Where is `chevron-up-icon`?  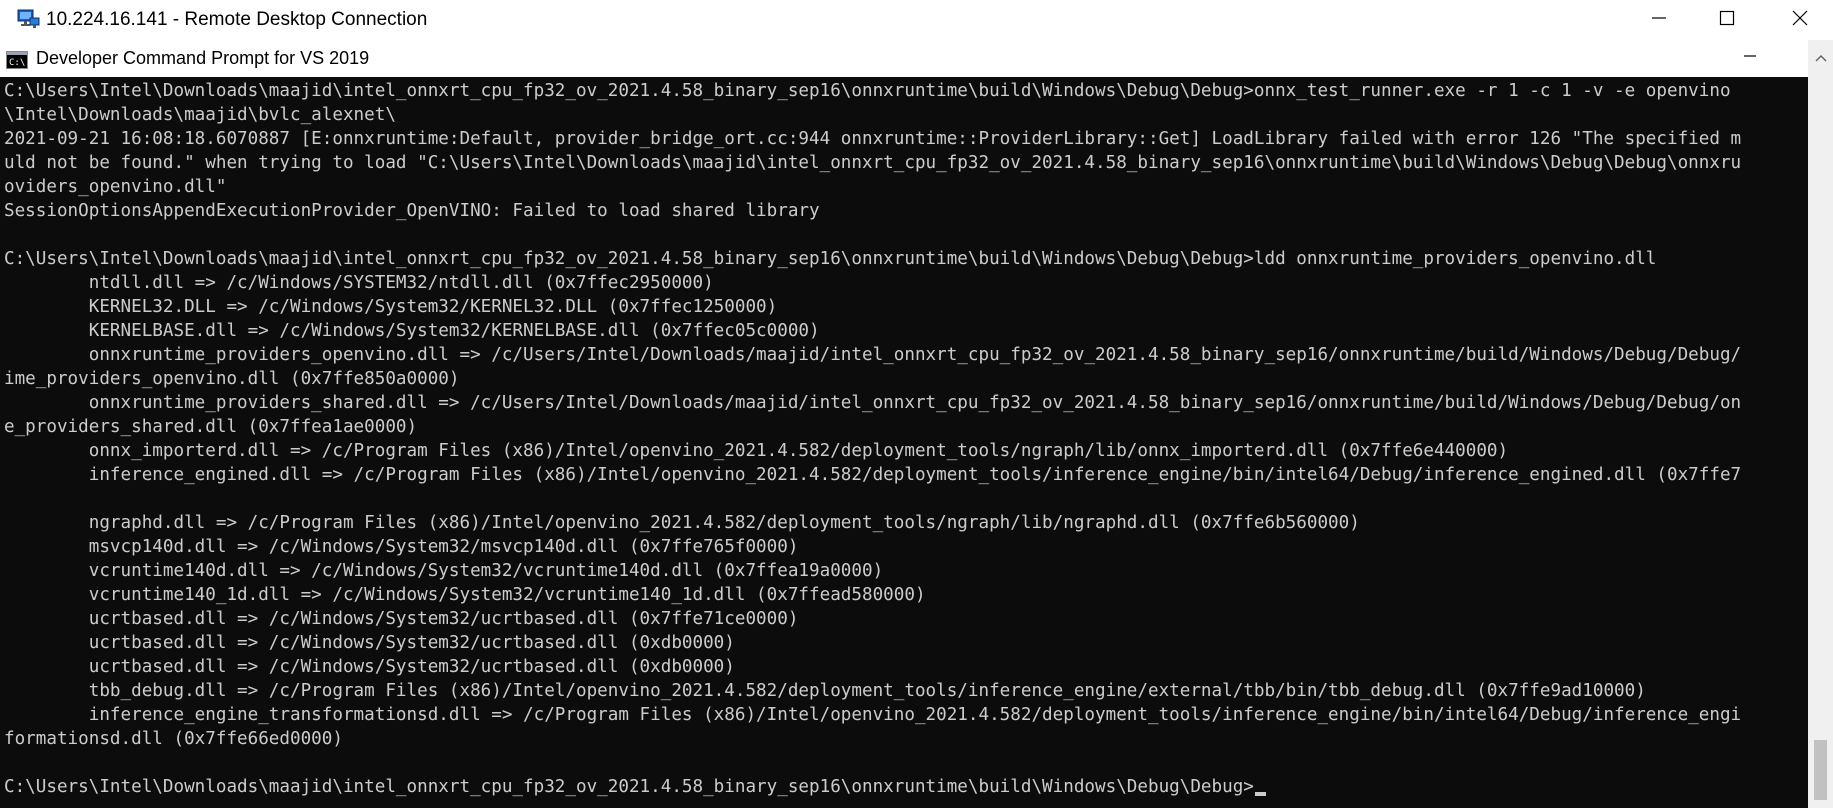
chevron-up-icon is located at coordinates (1821, 58).